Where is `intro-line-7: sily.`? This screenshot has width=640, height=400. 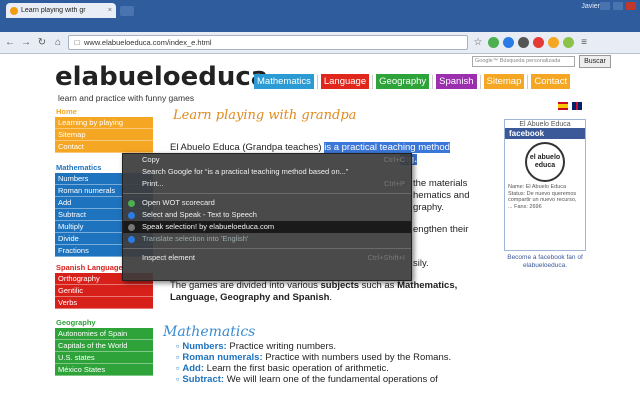
intro-line-7: sily. is located at coordinates (421, 263).